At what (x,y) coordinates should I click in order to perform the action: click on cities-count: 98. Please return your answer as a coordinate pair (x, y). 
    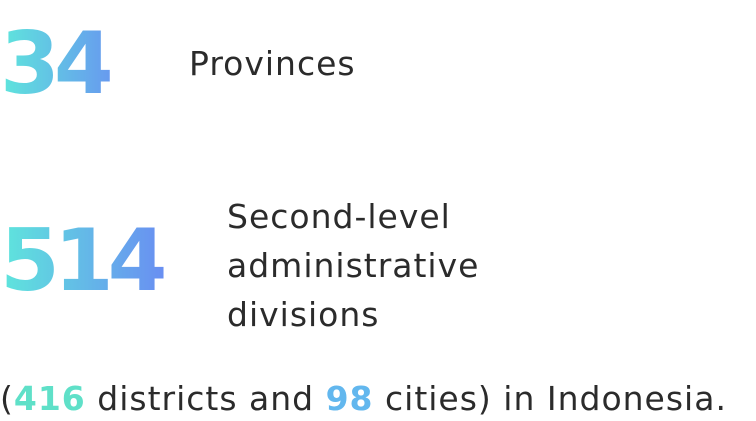
    Looking at the image, I should click on (349, 398).